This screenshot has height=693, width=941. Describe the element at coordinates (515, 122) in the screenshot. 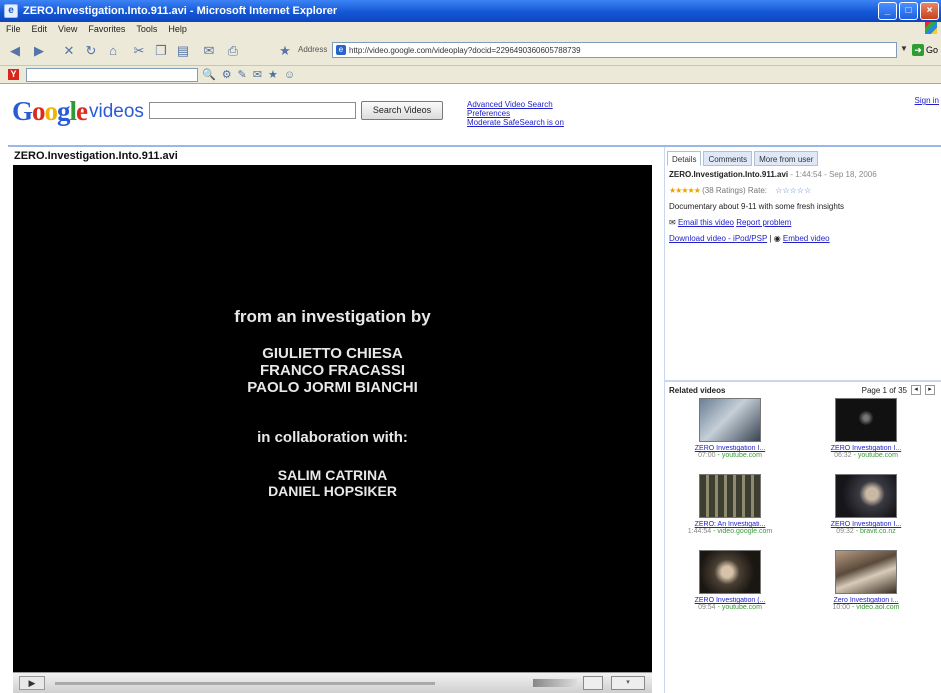

I see `safesearch-link: Moderate SafeSearch is on` at that location.